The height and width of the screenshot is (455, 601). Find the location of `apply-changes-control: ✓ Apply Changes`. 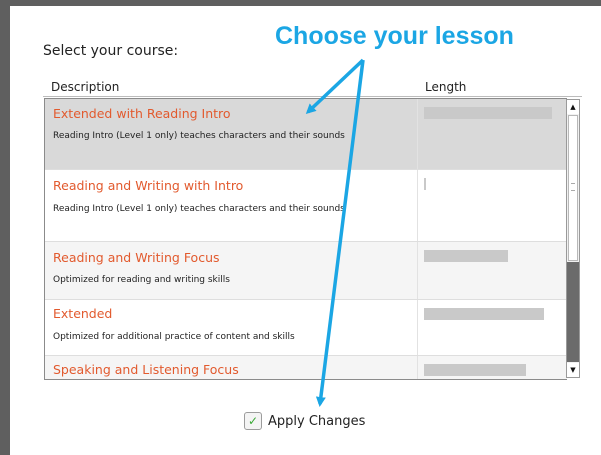

apply-changes-control: ✓ Apply Changes is located at coordinates (304, 421).